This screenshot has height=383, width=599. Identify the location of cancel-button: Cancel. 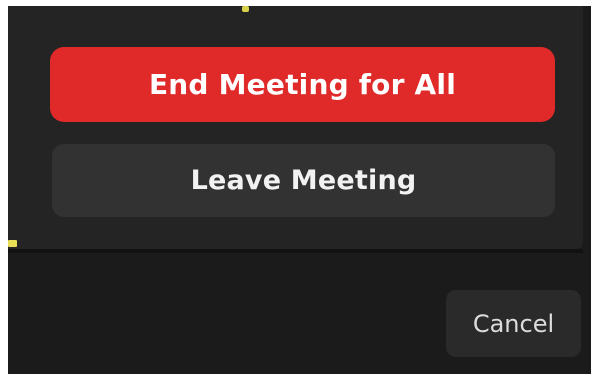
(513, 323).